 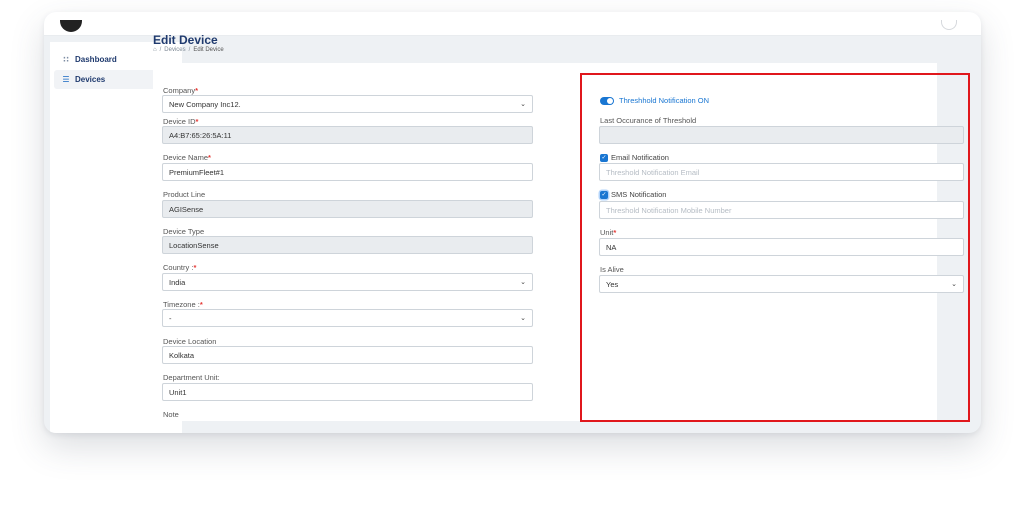 What do you see at coordinates (191, 377) in the screenshot?
I see `department-unit-label: Department Unit:` at bounding box center [191, 377].